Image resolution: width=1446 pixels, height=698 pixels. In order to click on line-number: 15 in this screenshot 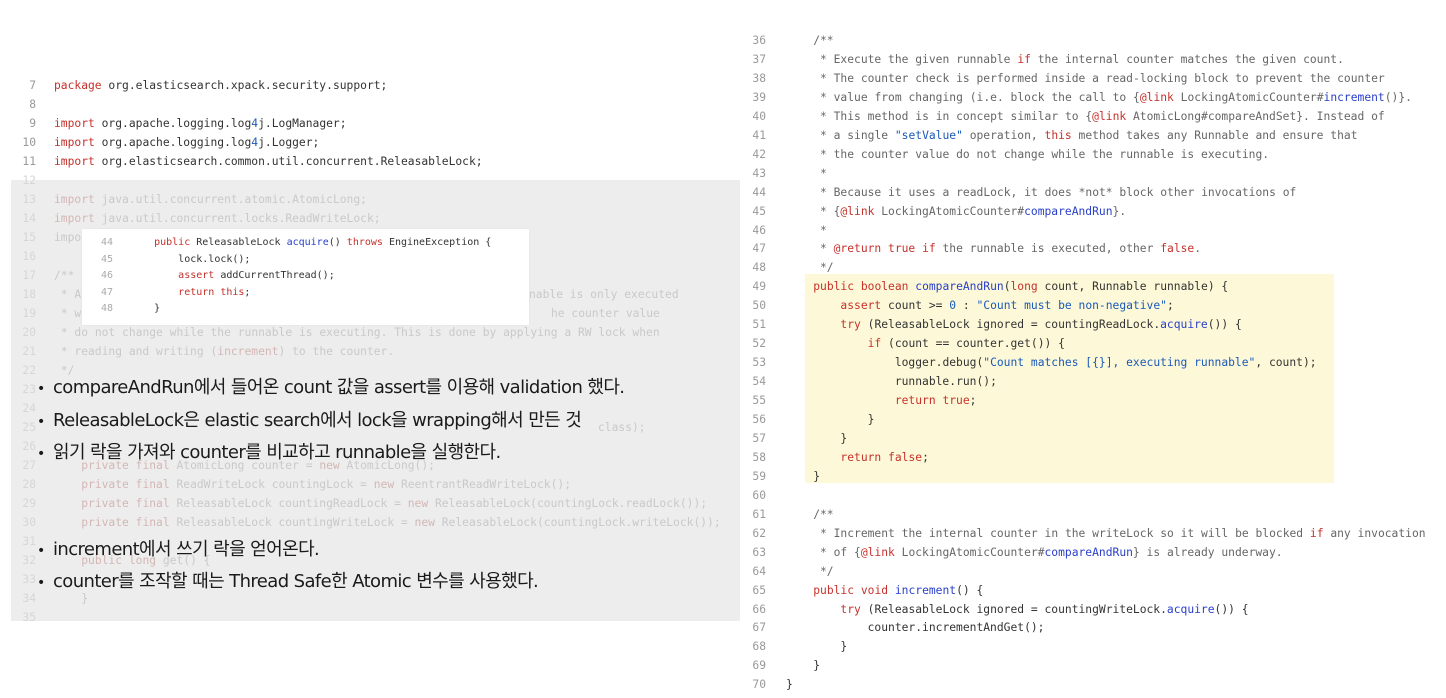, I will do `click(29, 237)`.